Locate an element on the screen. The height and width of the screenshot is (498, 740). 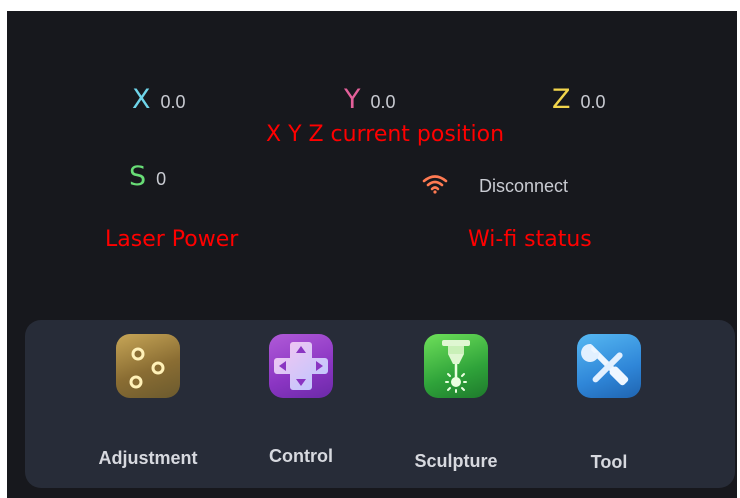
y-position: Y 0.0 is located at coordinates (370, 99).